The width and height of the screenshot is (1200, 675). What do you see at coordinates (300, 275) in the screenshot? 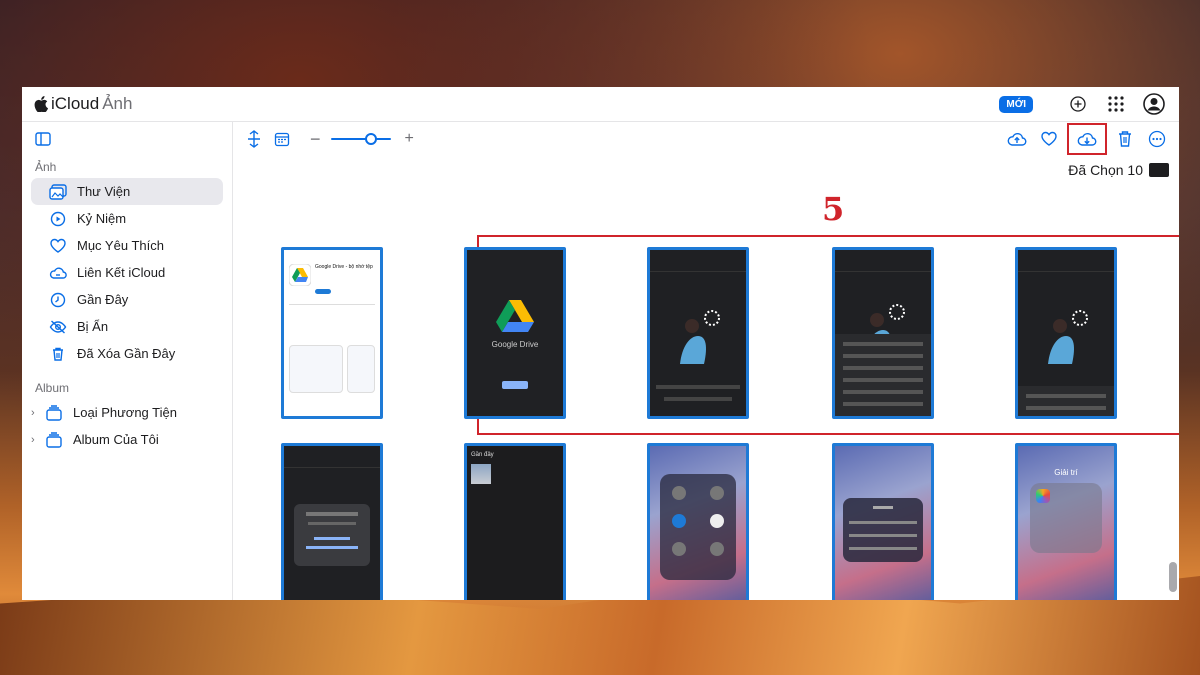
I see `google-drive-icon` at bounding box center [300, 275].